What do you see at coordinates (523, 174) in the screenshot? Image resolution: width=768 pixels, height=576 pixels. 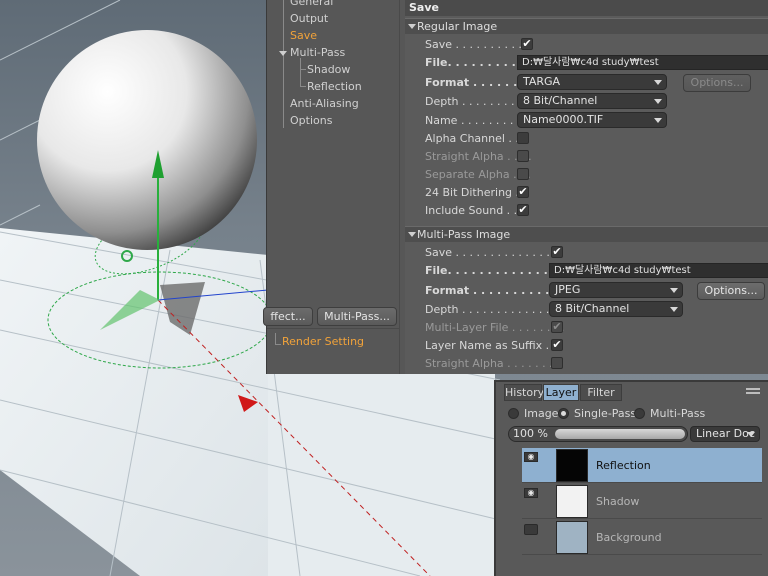 I see `separate-alpha-checkbox` at bounding box center [523, 174].